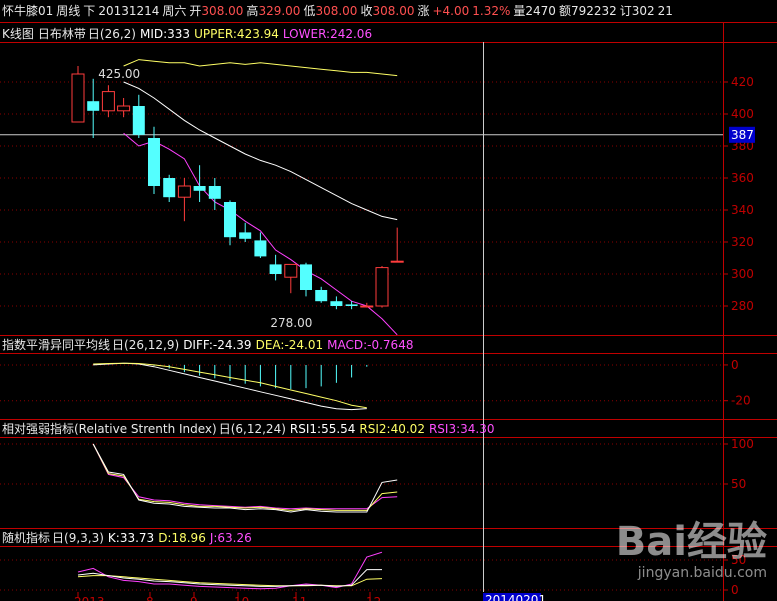  I want to click on macd-title: 指数平滑异同平均线, so click(56, 345).